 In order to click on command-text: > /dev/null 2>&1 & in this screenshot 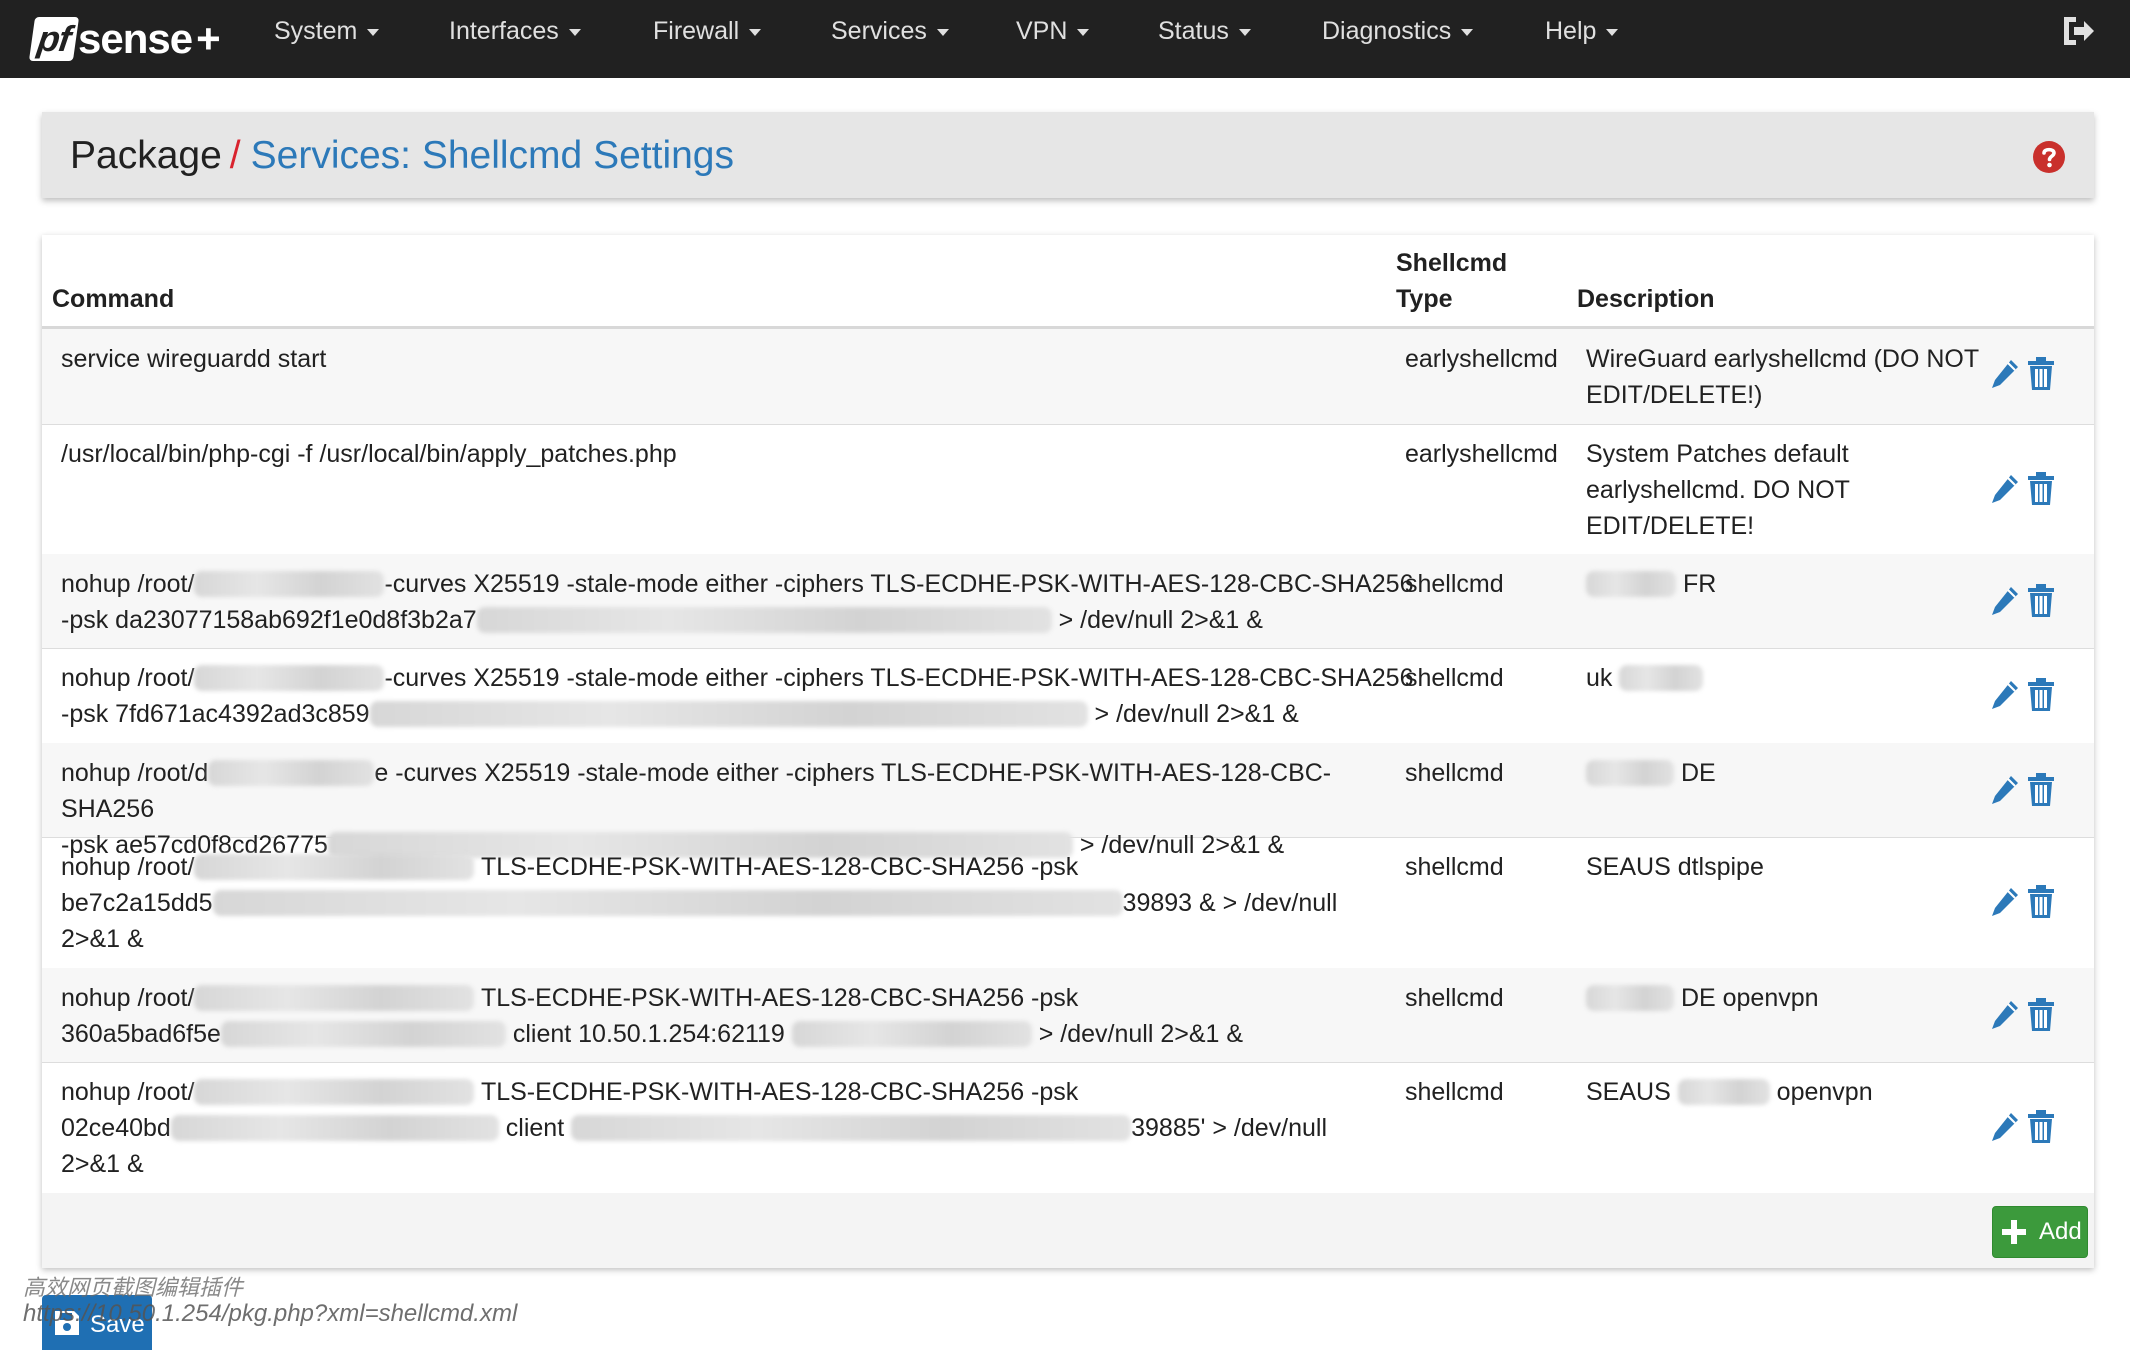, I will do `click(1196, 714)`.